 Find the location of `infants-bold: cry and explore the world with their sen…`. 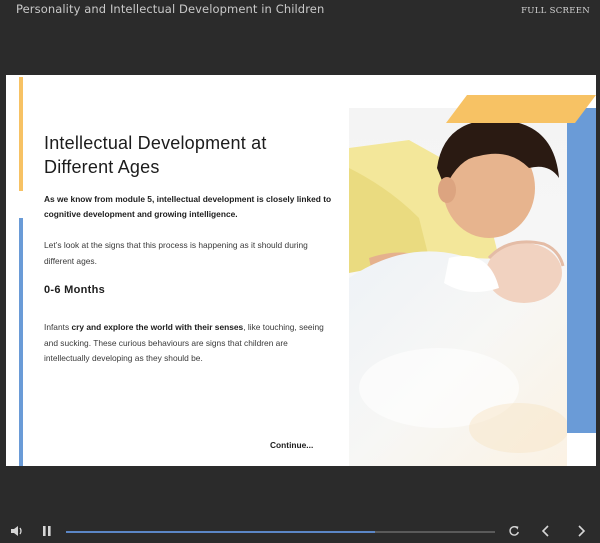

infants-bold: cry and explore the world with their sen… is located at coordinates (157, 327).